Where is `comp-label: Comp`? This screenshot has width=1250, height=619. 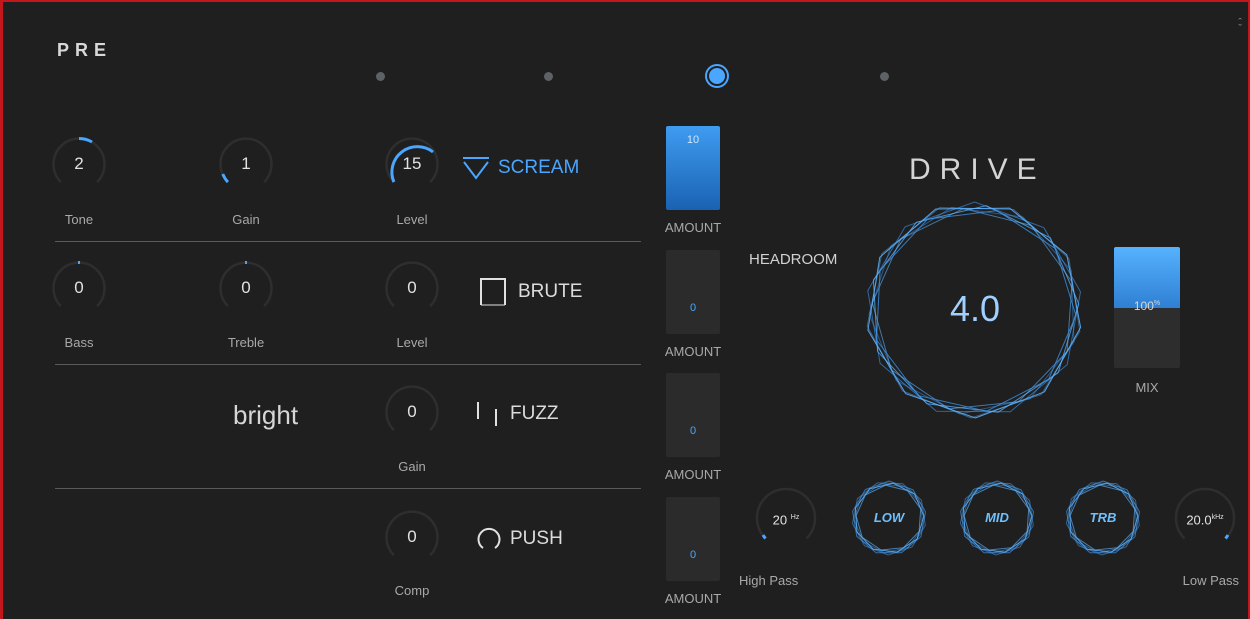
comp-label: Comp is located at coordinates (412, 590).